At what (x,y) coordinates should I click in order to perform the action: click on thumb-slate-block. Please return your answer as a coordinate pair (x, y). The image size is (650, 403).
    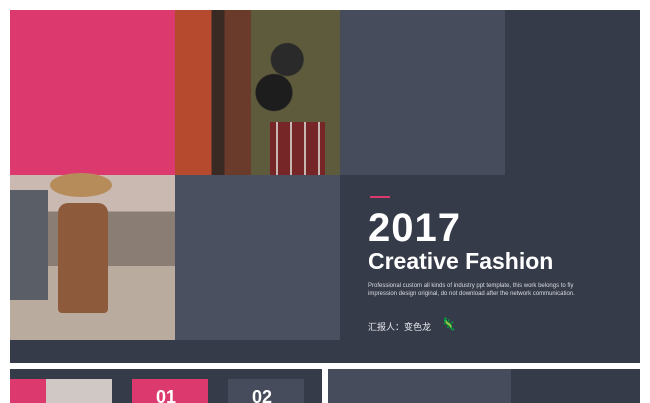
    Looking at the image, I should click on (419, 386).